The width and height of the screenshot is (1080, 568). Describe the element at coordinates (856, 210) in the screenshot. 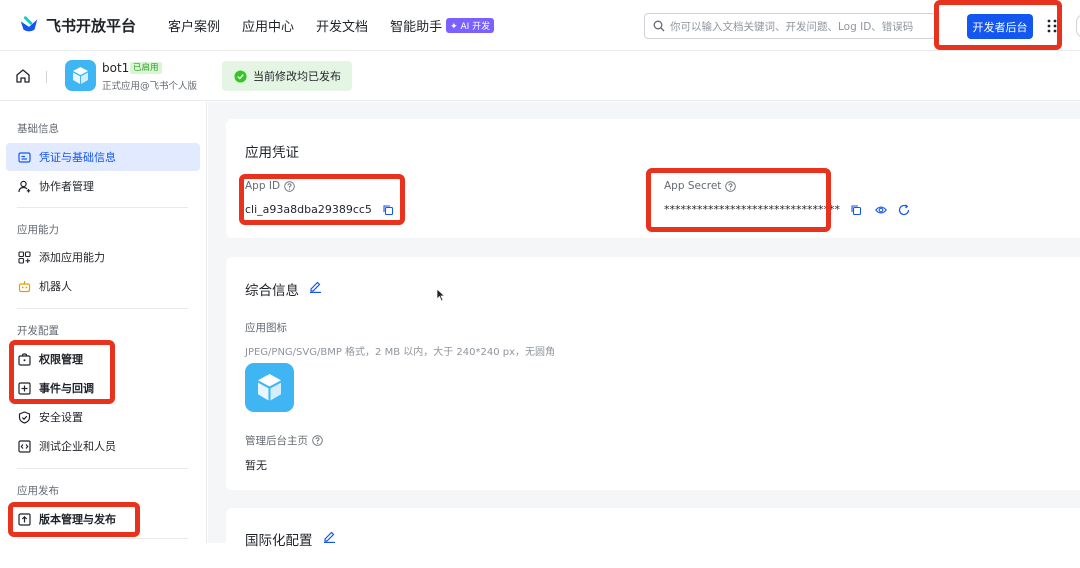

I see `copy-icon` at that location.